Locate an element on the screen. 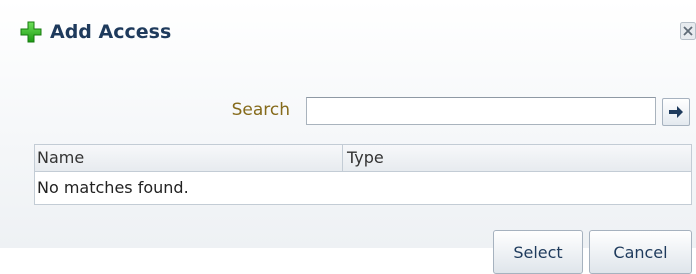 This screenshot has width=696, height=274. column-header-name: Name is located at coordinates (189, 158).